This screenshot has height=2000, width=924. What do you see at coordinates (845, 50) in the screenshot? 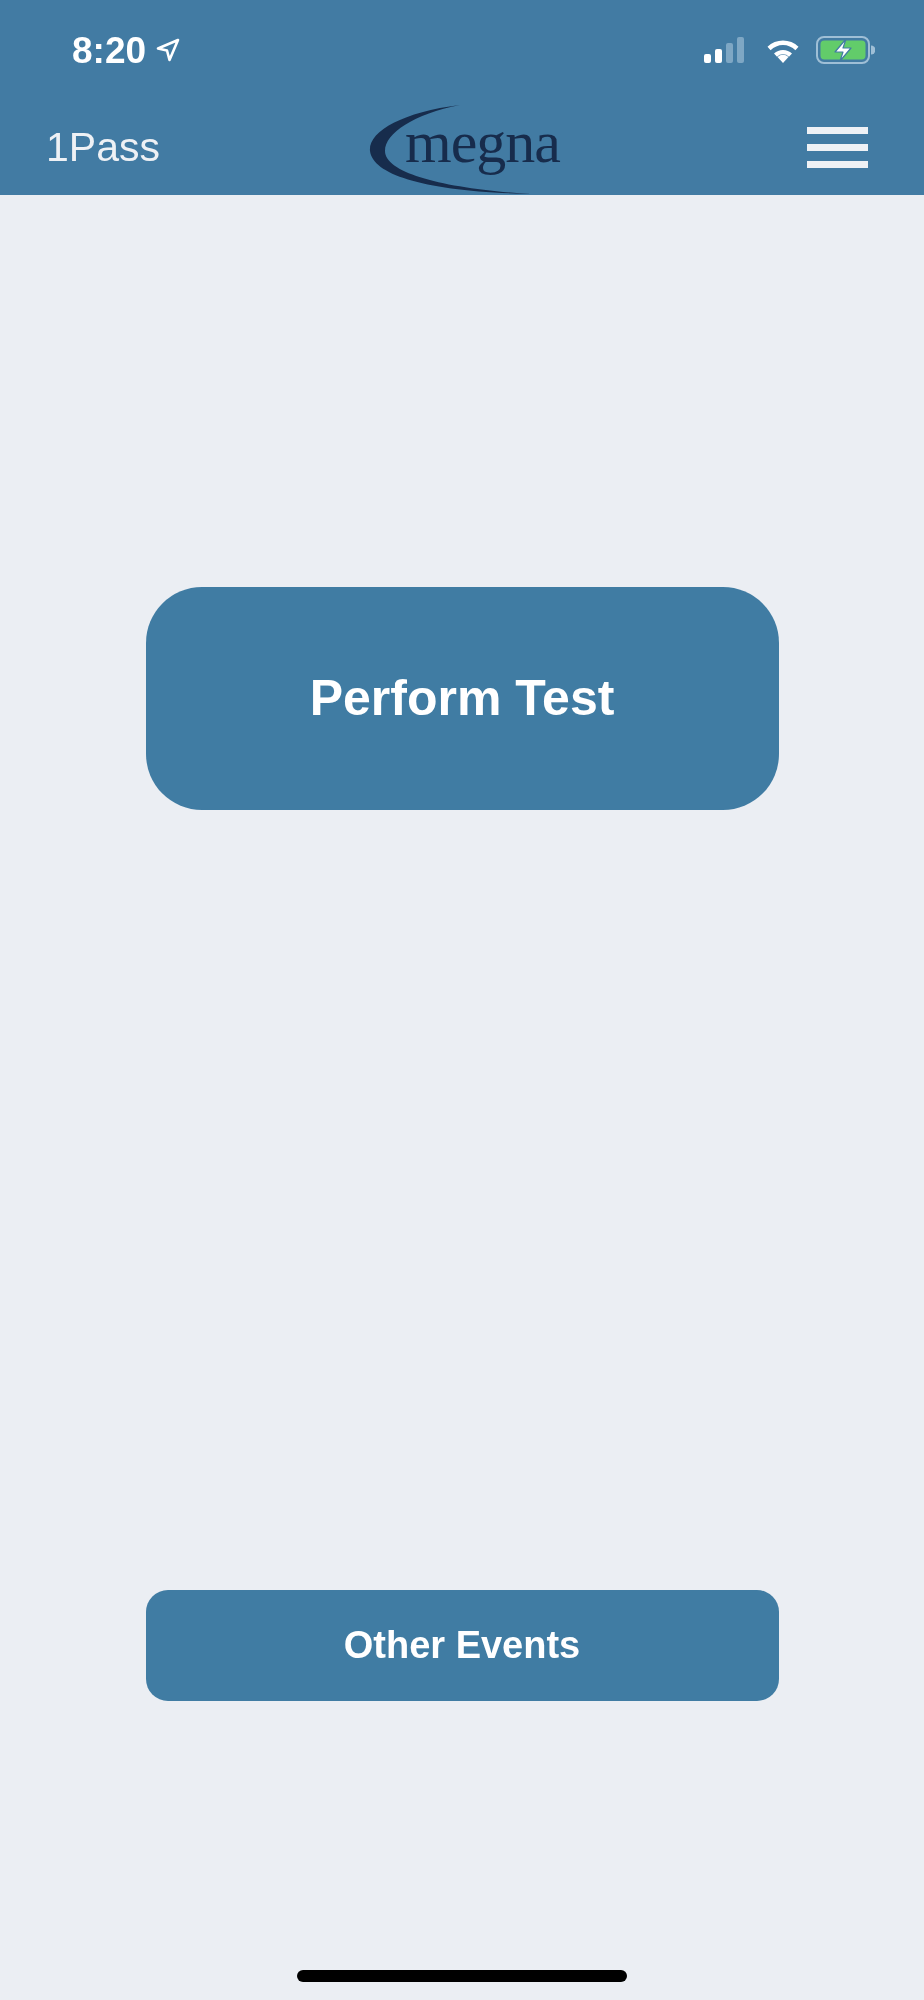
I see `battery-charging-icon` at bounding box center [845, 50].